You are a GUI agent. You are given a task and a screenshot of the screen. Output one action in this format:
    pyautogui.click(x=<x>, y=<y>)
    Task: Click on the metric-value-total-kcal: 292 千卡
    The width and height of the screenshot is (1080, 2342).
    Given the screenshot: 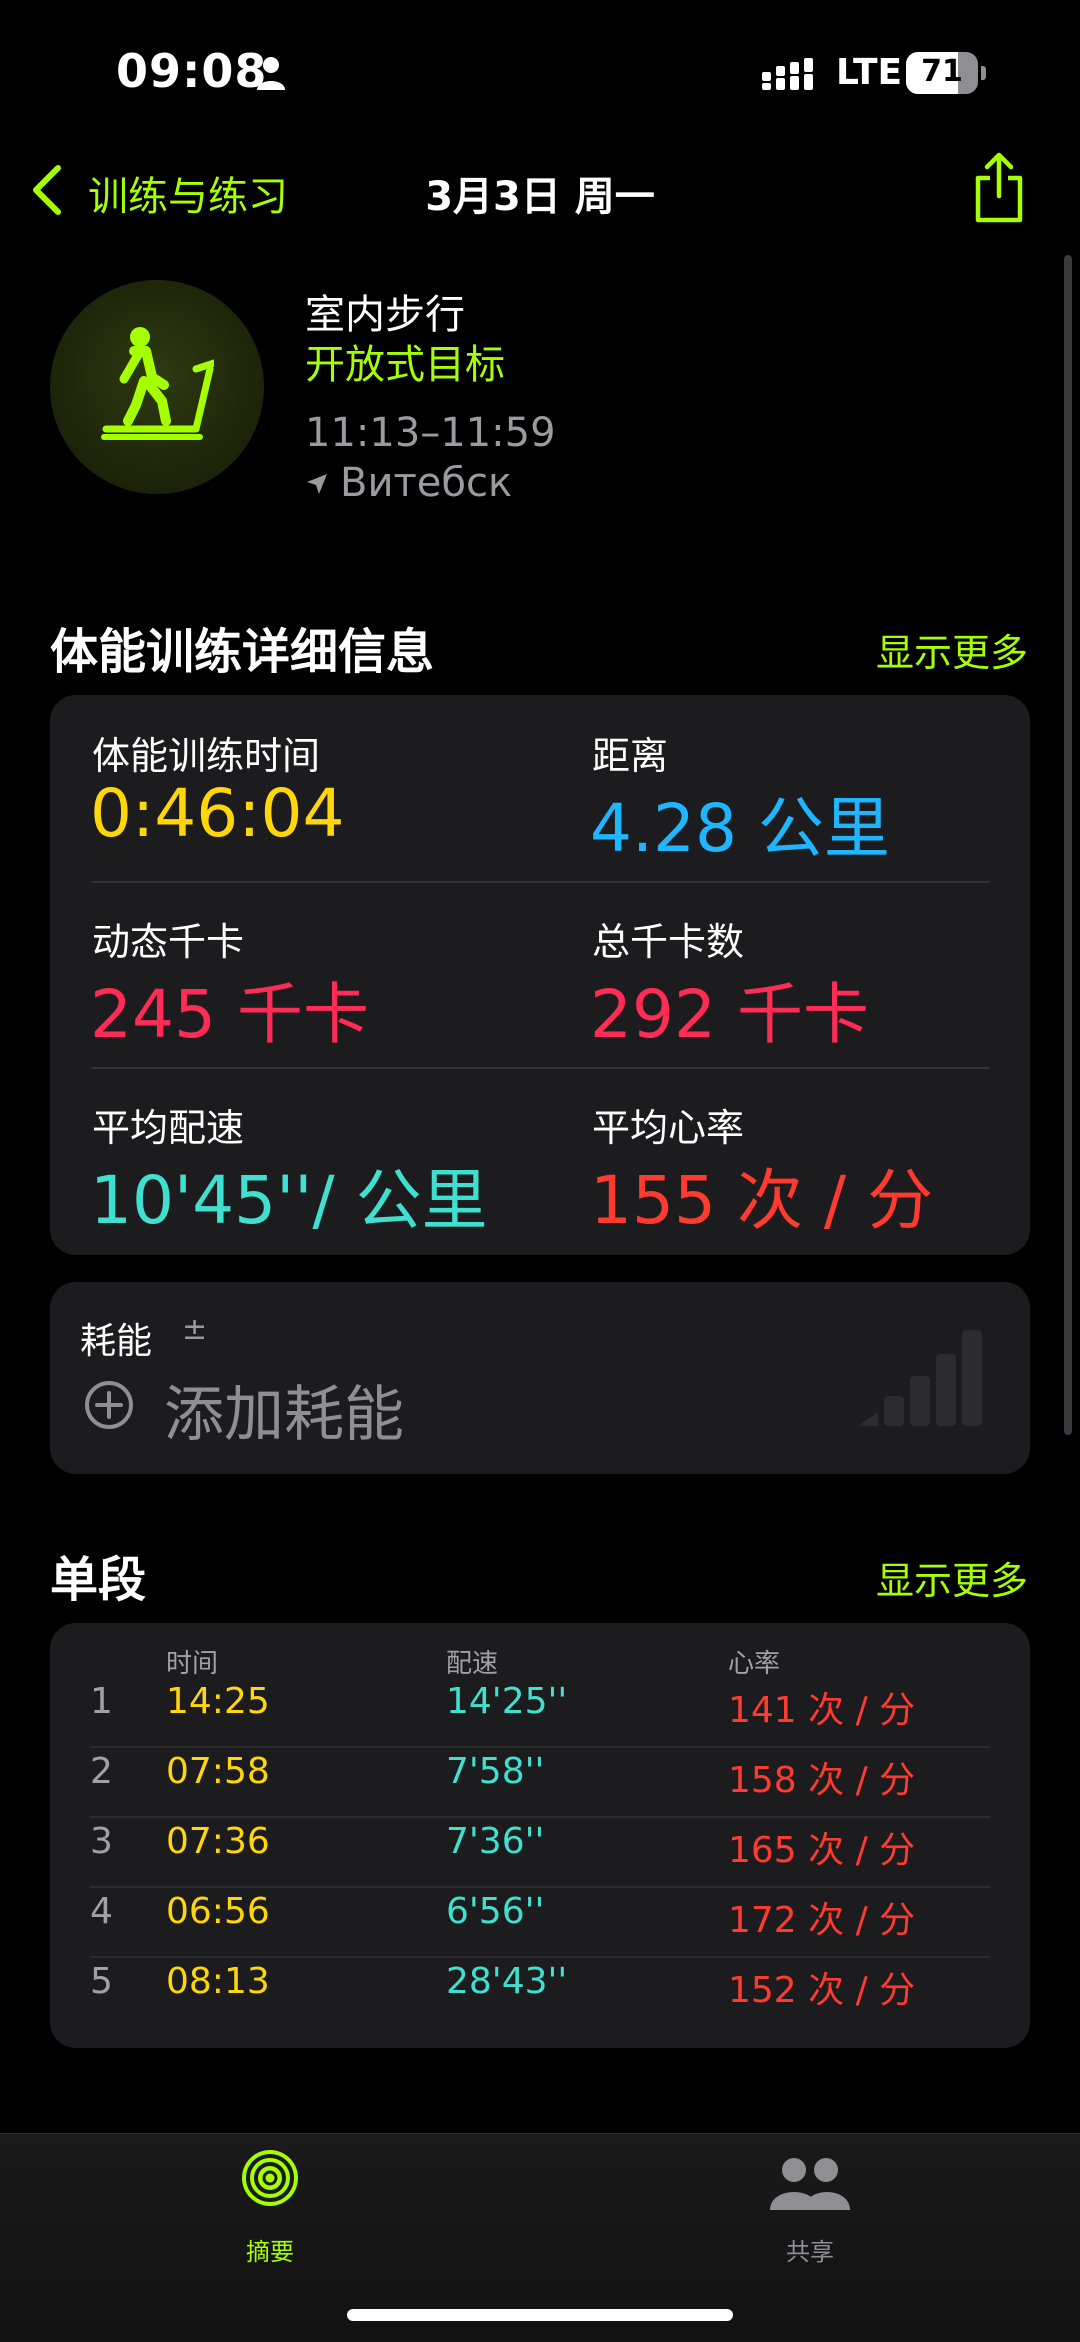 What is the action you would take?
    pyautogui.click(x=729, y=1014)
    